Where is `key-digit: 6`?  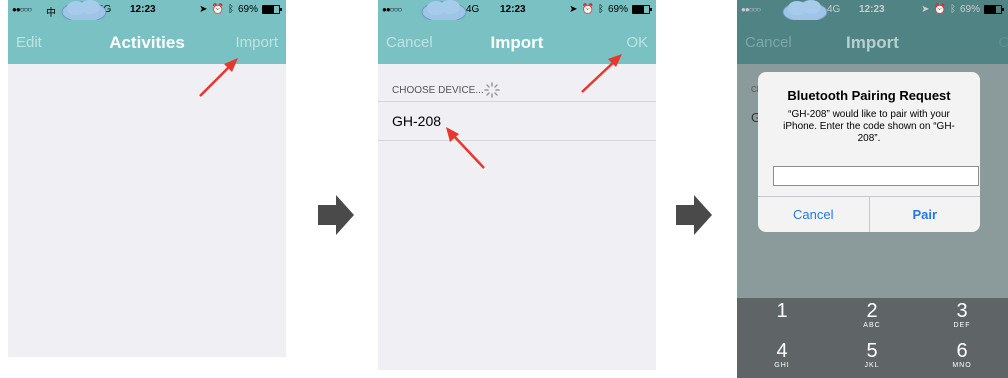
key-digit: 6 is located at coordinates (962, 351).